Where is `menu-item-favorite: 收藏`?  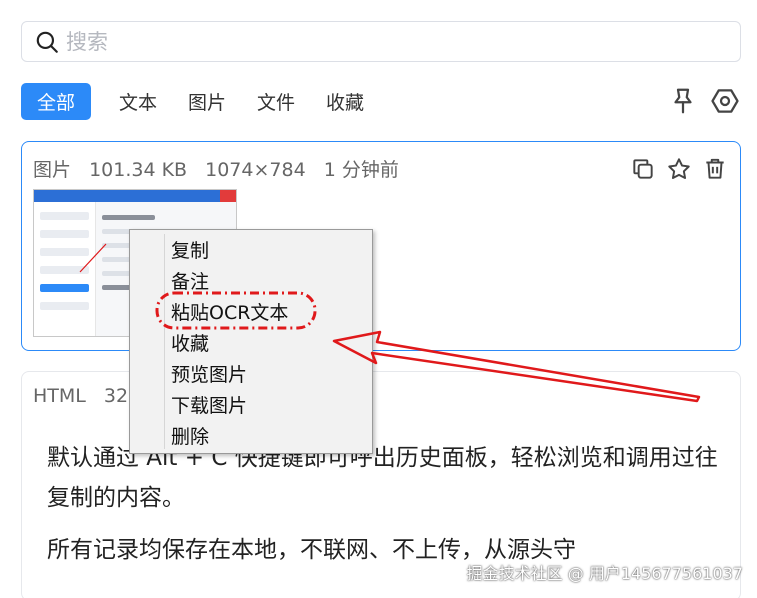
menu-item-favorite: 收藏 is located at coordinates (190, 342).